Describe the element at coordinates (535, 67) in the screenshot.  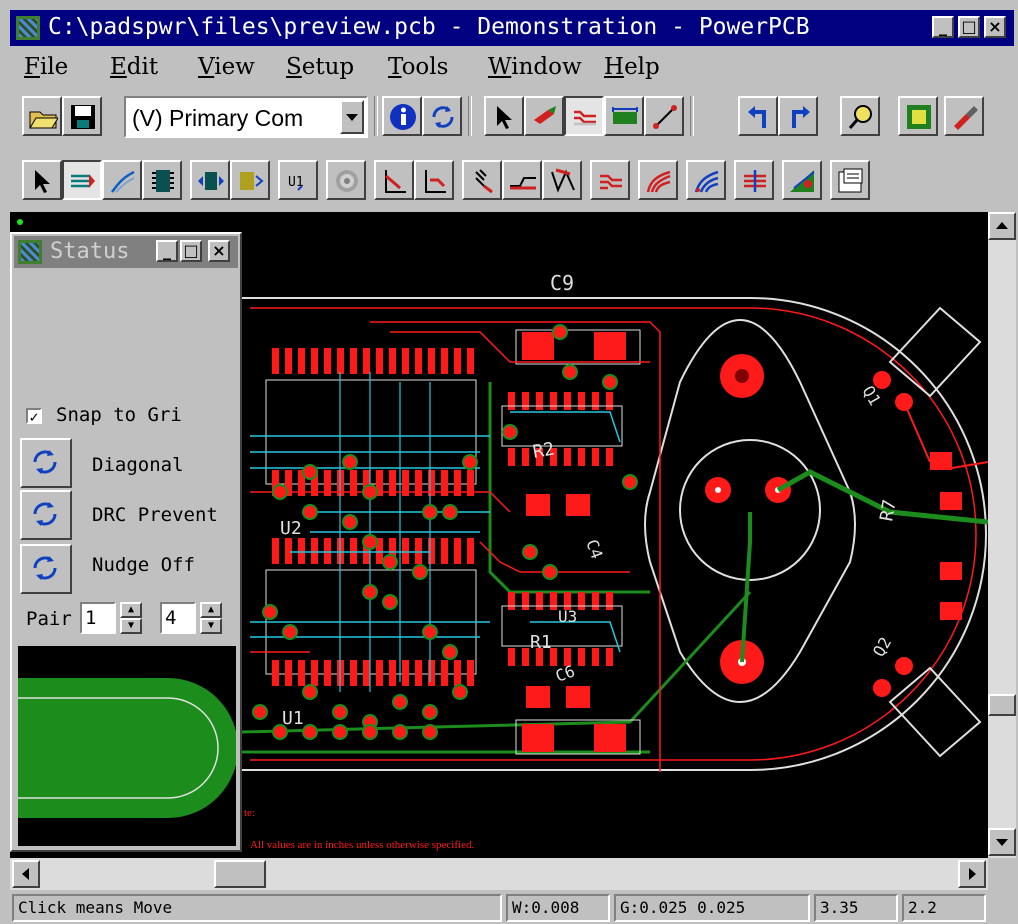
I see `menu-window: Window` at that location.